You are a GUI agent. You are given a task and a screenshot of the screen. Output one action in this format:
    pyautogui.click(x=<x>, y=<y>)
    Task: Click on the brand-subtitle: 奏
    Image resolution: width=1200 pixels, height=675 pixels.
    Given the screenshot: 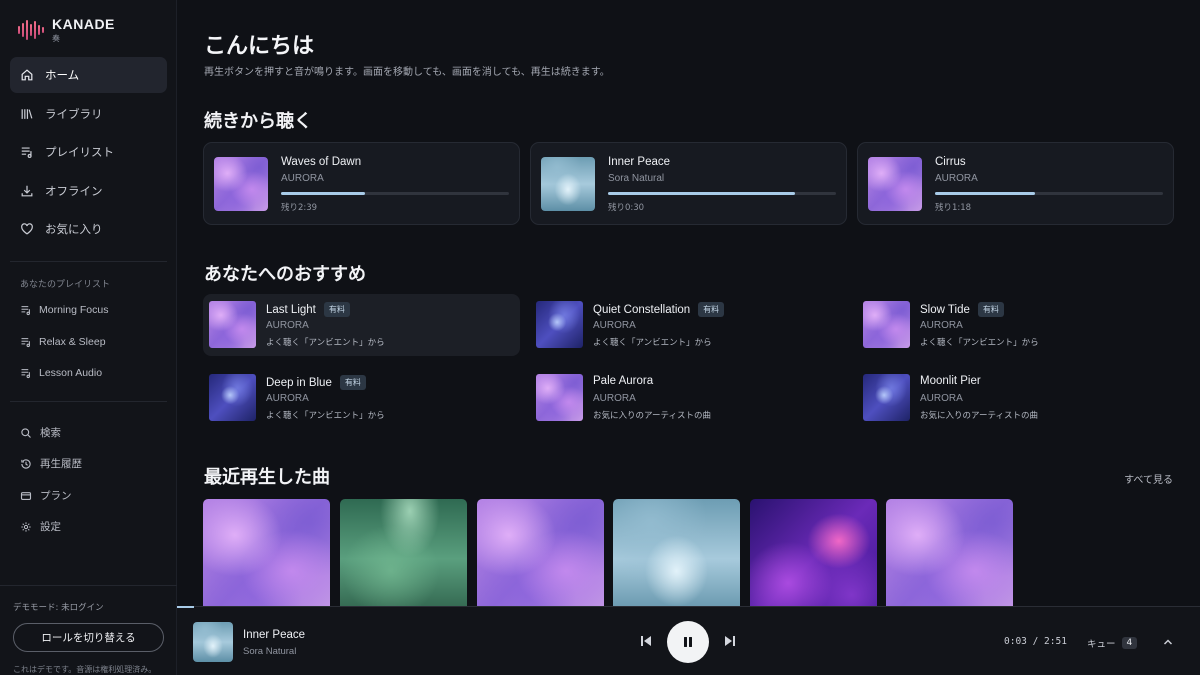 What is the action you would take?
    pyautogui.click(x=56, y=38)
    